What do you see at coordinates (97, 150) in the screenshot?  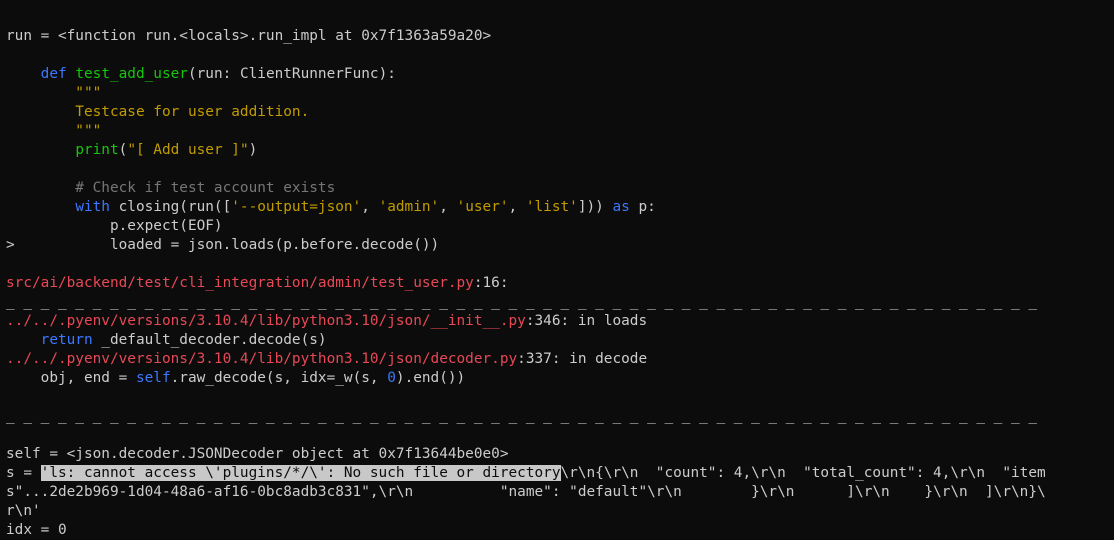 I see `terminal-text: print` at bounding box center [97, 150].